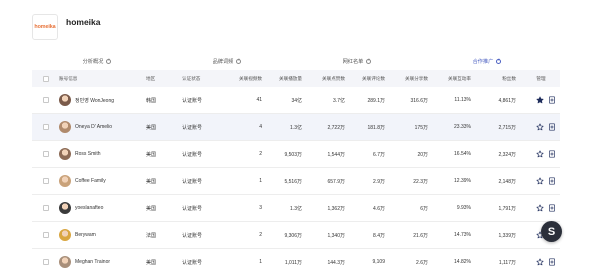 This screenshot has height=268, width=600. I want to click on account-cell: Berywam, so click(102, 235).